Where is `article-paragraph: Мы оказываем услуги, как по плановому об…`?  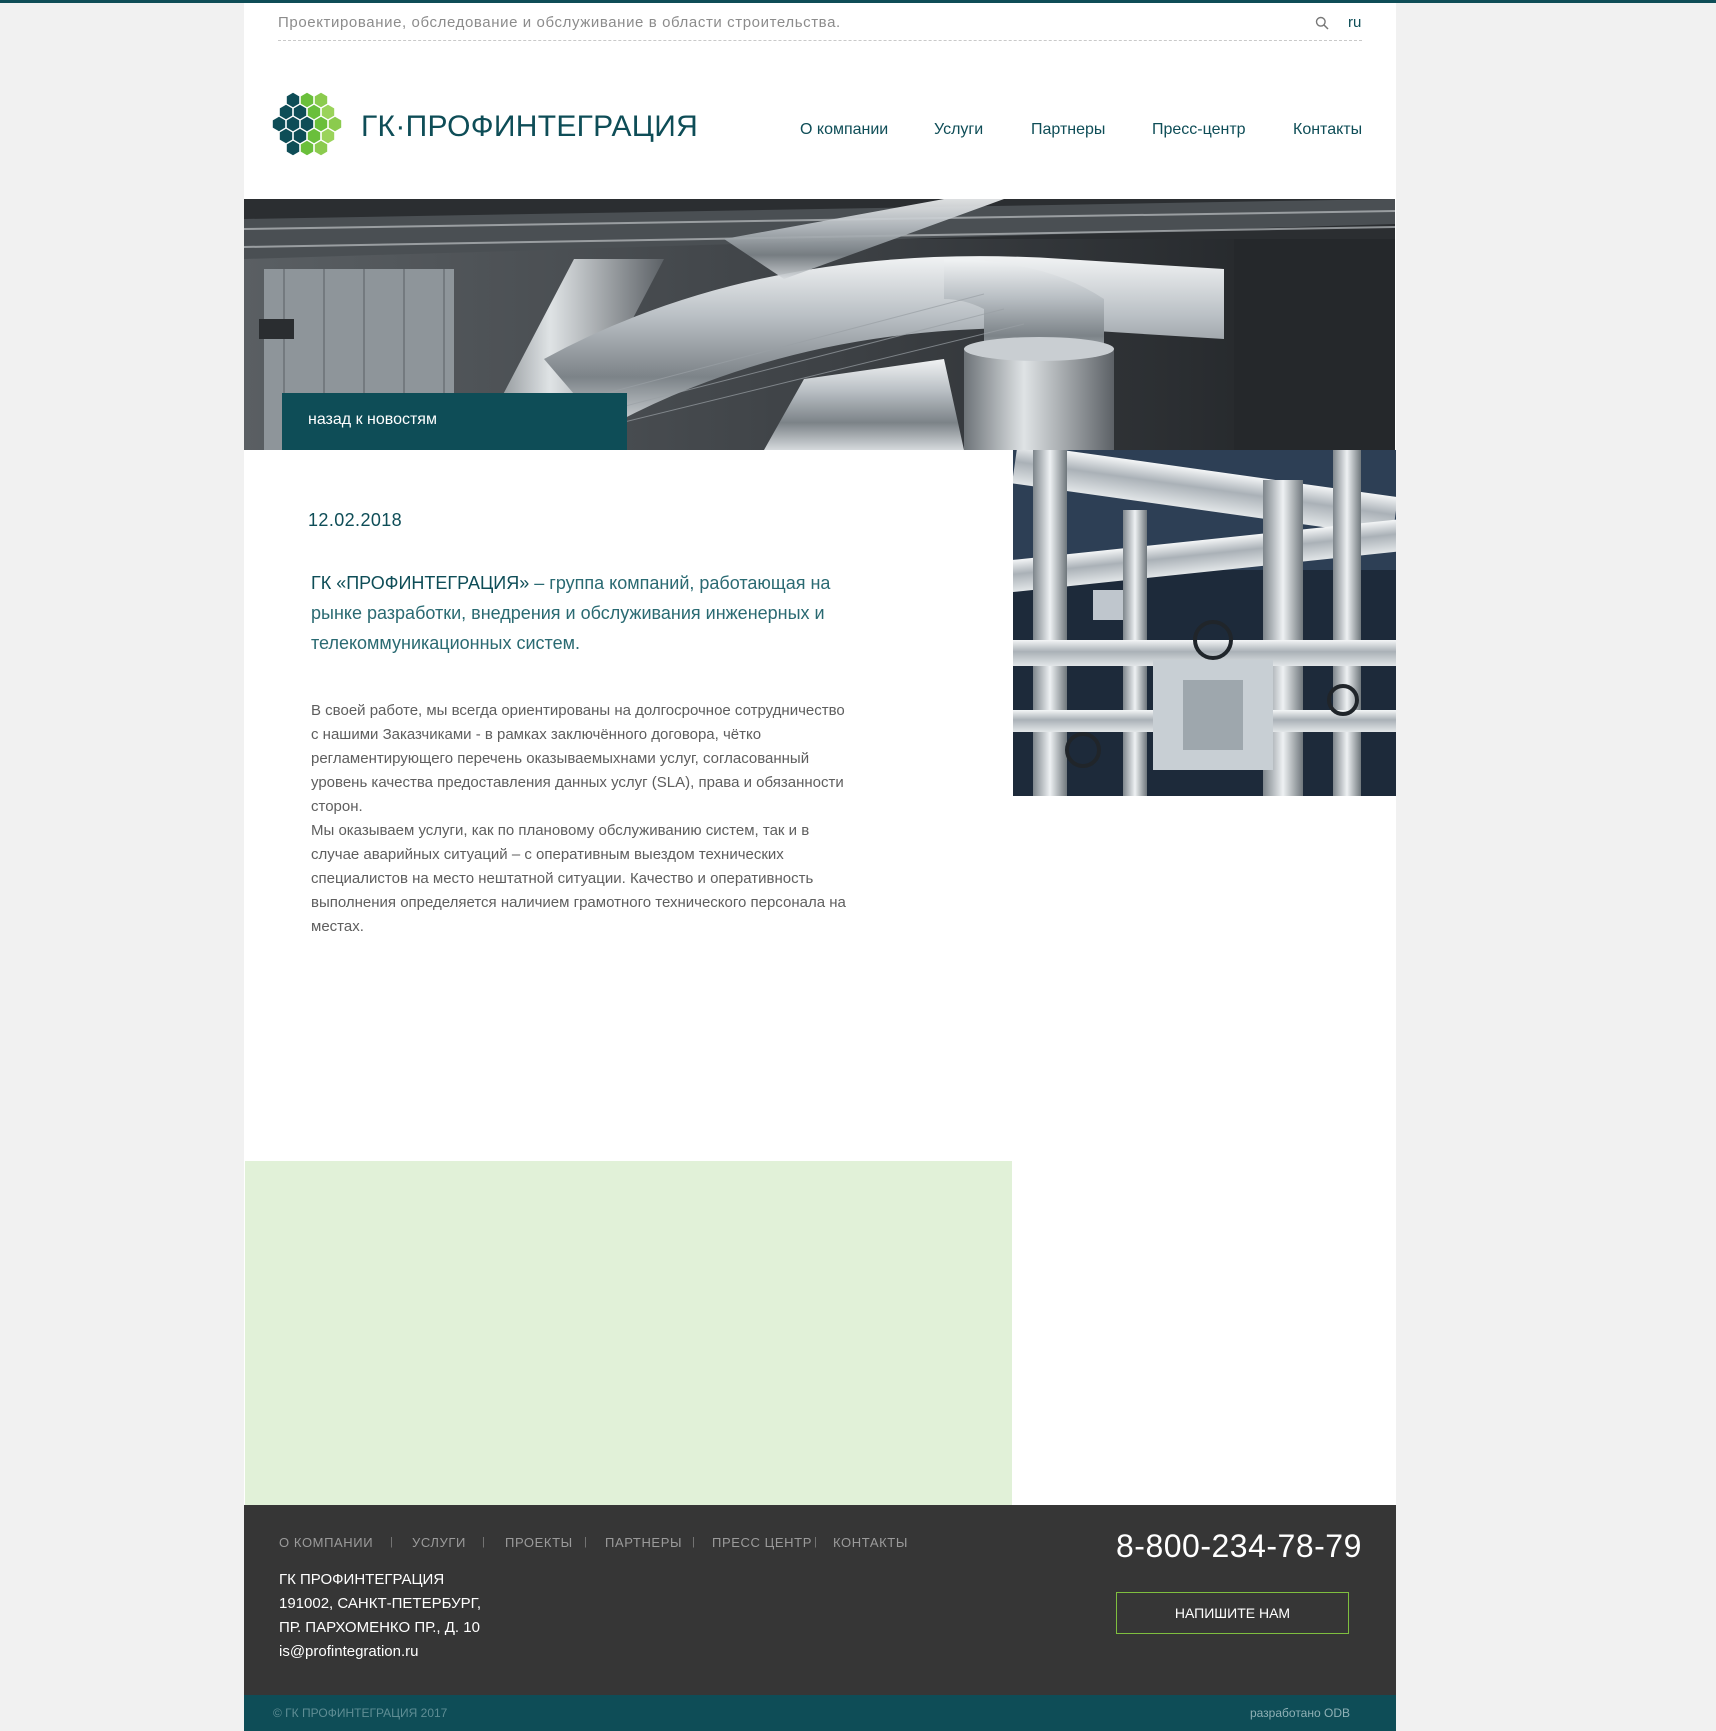 article-paragraph: Мы оказываем услуги, как по плановому об… is located at coordinates (578, 878).